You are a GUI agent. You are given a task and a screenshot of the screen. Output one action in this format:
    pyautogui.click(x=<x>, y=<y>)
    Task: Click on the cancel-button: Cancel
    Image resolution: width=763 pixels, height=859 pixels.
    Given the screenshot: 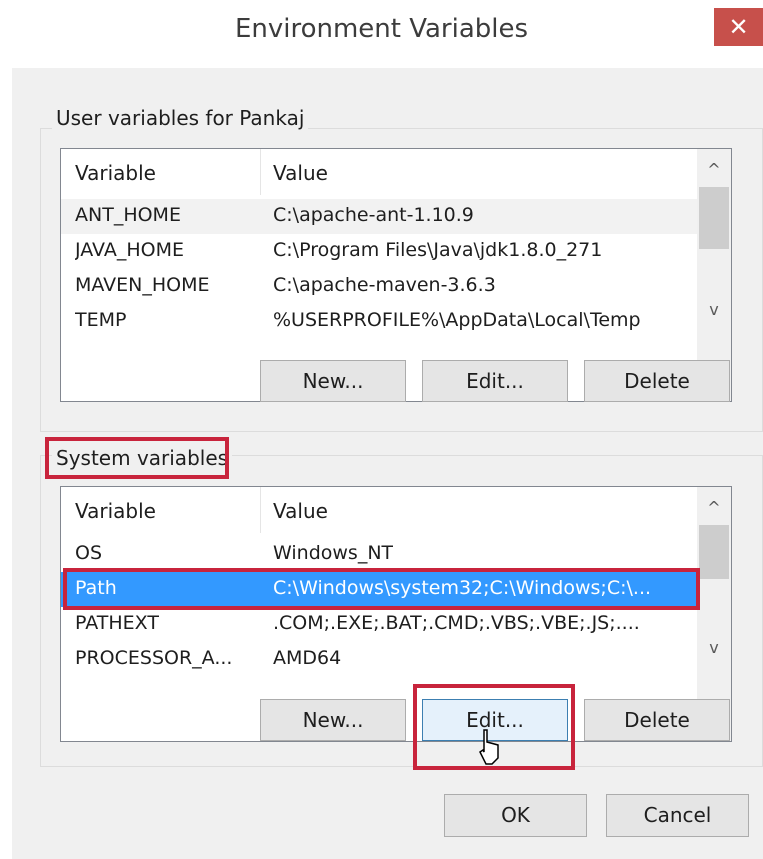 What is the action you would take?
    pyautogui.click(x=677, y=815)
    